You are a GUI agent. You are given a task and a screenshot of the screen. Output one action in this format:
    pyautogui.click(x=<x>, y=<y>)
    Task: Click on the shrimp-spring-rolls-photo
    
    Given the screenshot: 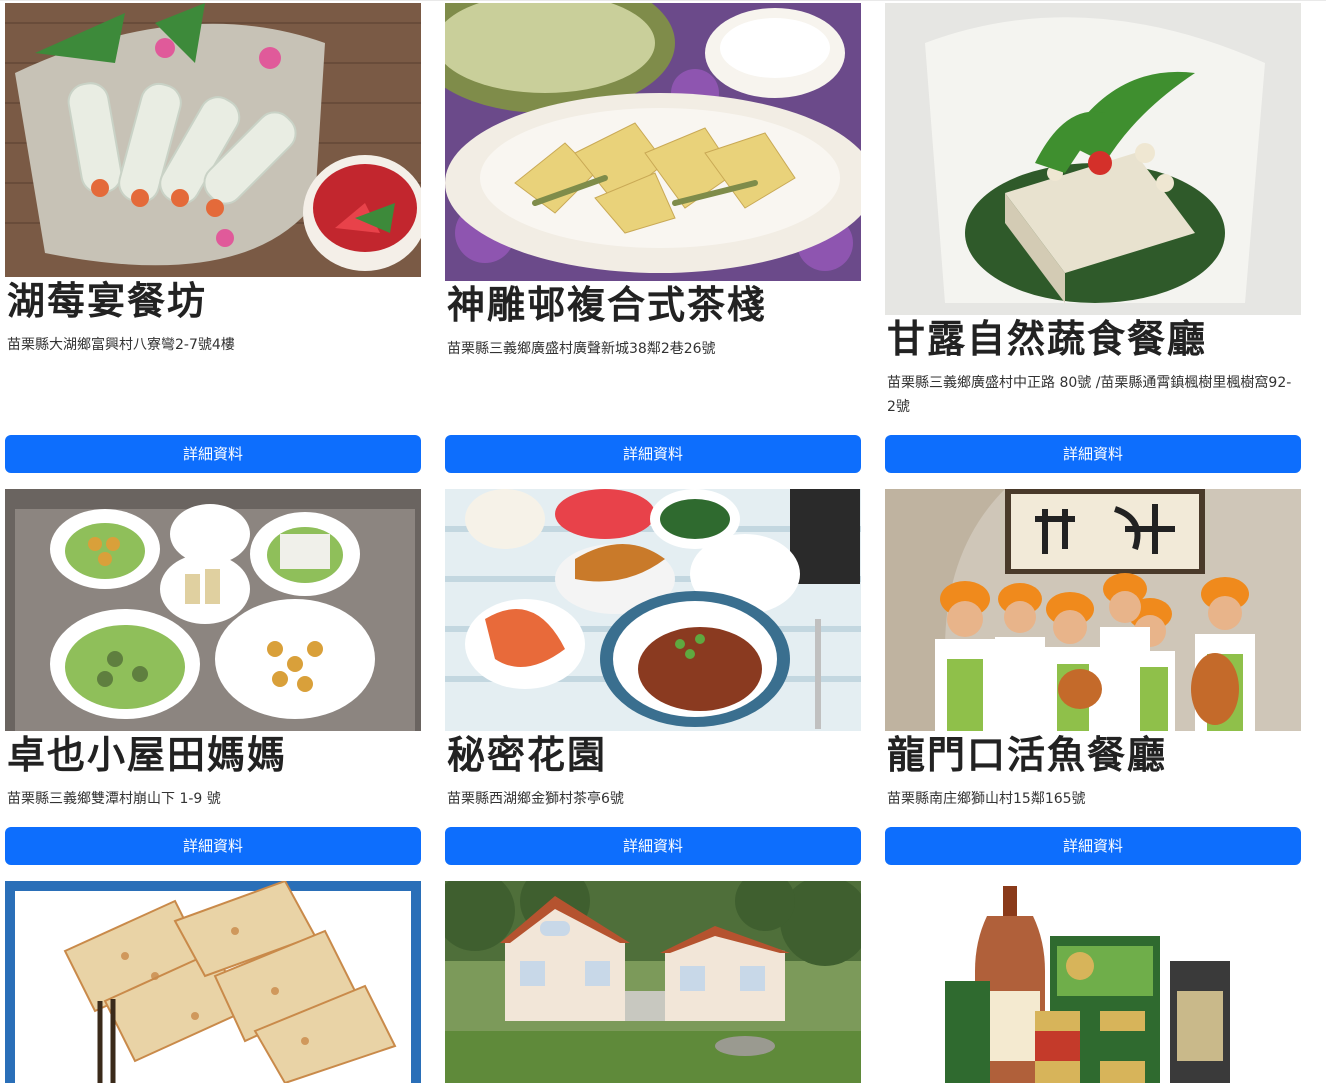 What is the action you would take?
    pyautogui.click(x=213, y=140)
    